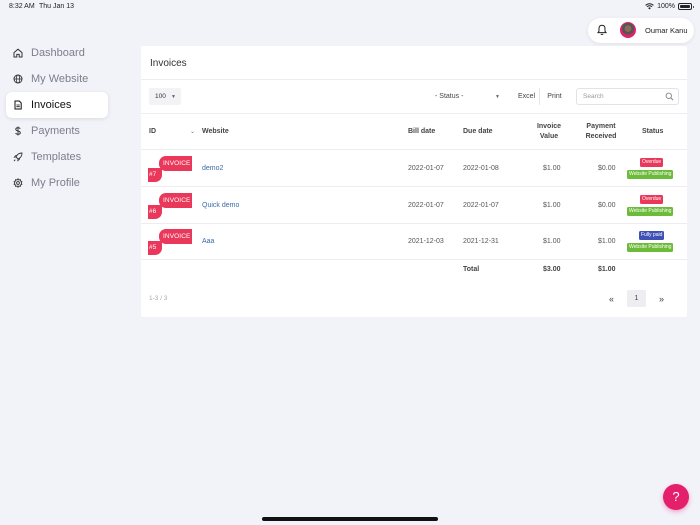 This screenshot has width=700, height=525. Describe the element at coordinates (601, 136) in the screenshot. I see `col-payment-received-line2: Received` at that location.